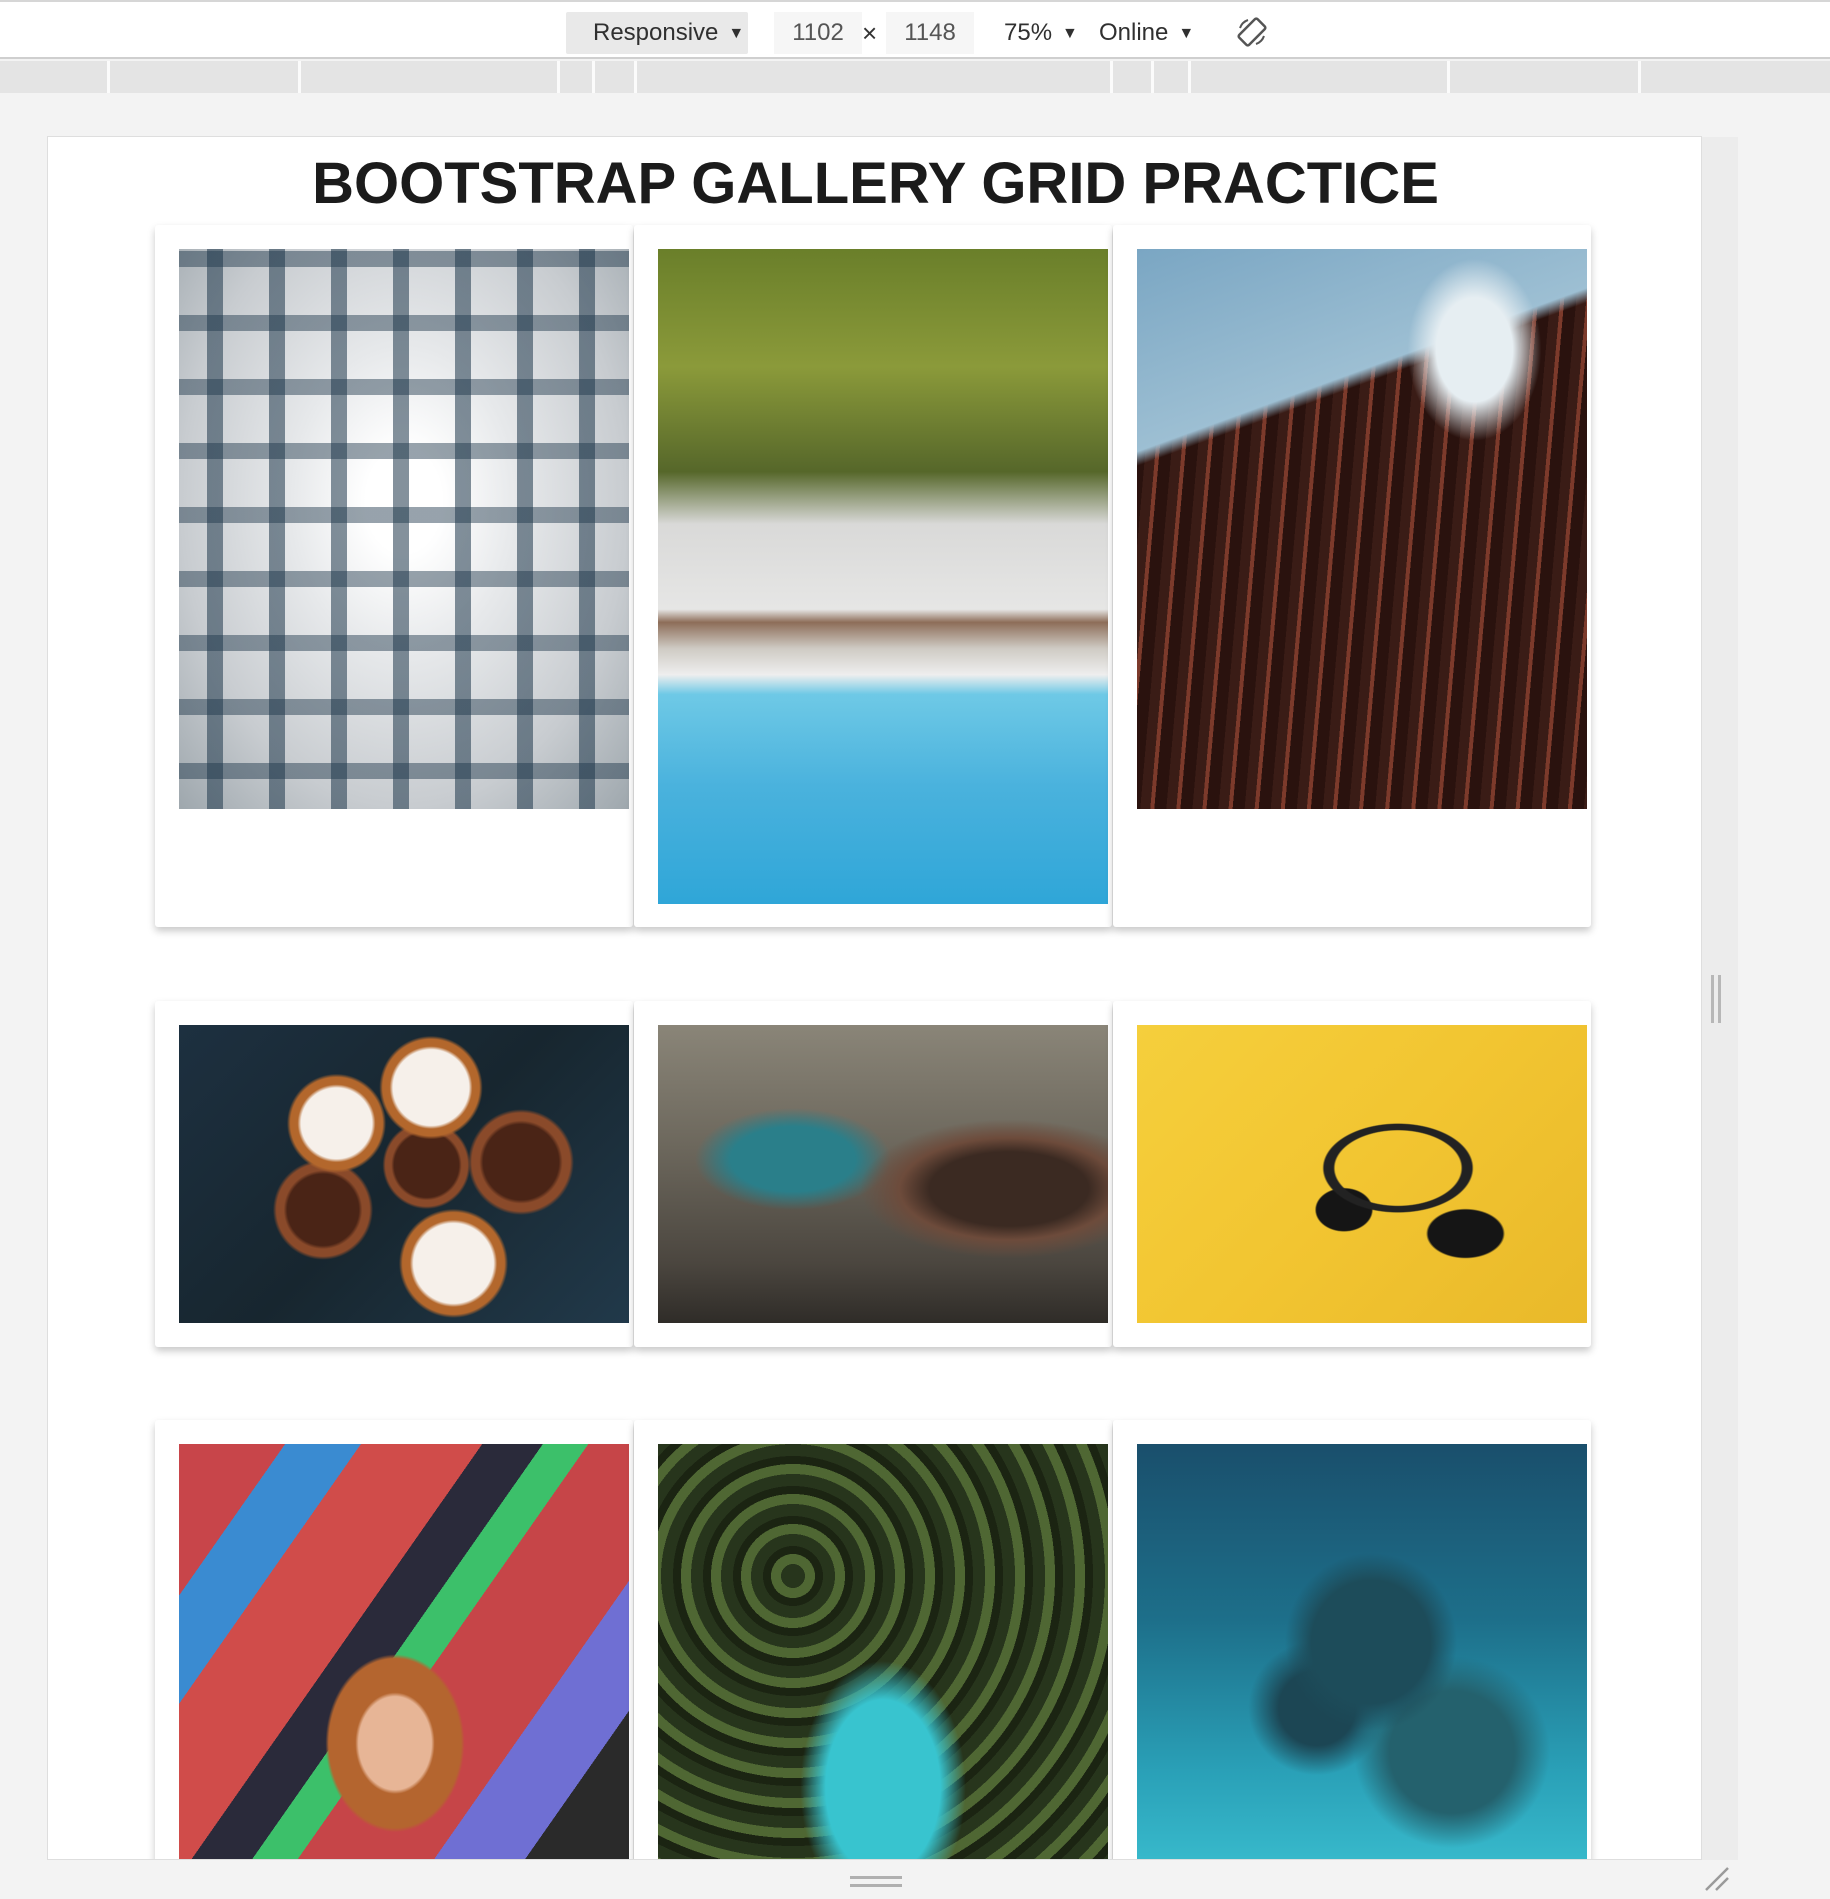  Describe the element at coordinates (930, 33) in the screenshot. I see `height-input: 1148` at that location.